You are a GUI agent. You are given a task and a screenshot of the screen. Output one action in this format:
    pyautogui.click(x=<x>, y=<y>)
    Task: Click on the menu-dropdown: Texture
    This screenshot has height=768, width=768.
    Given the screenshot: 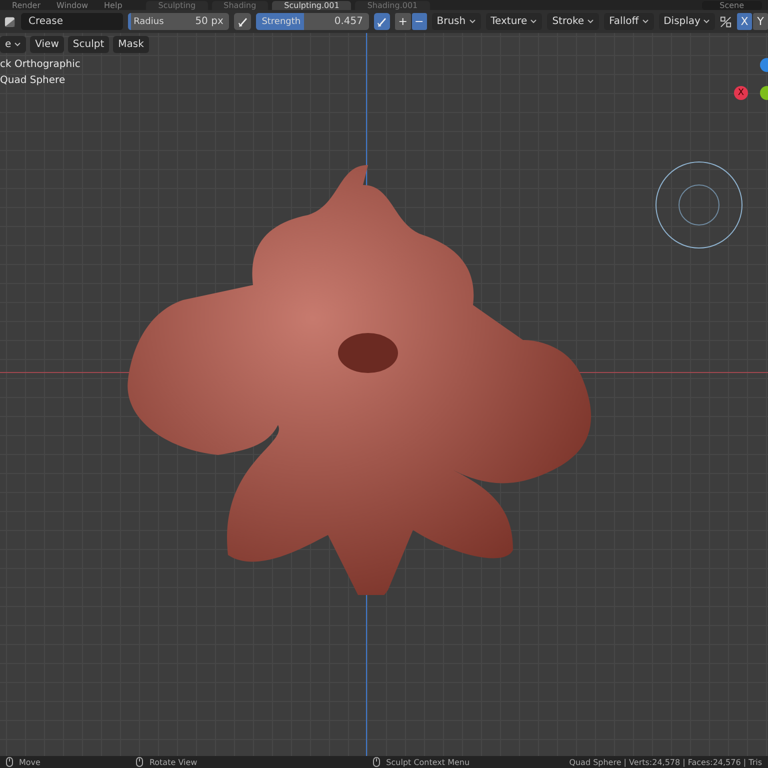 What is the action you would take?
    pyautogui.click(x=514, y=21)
    